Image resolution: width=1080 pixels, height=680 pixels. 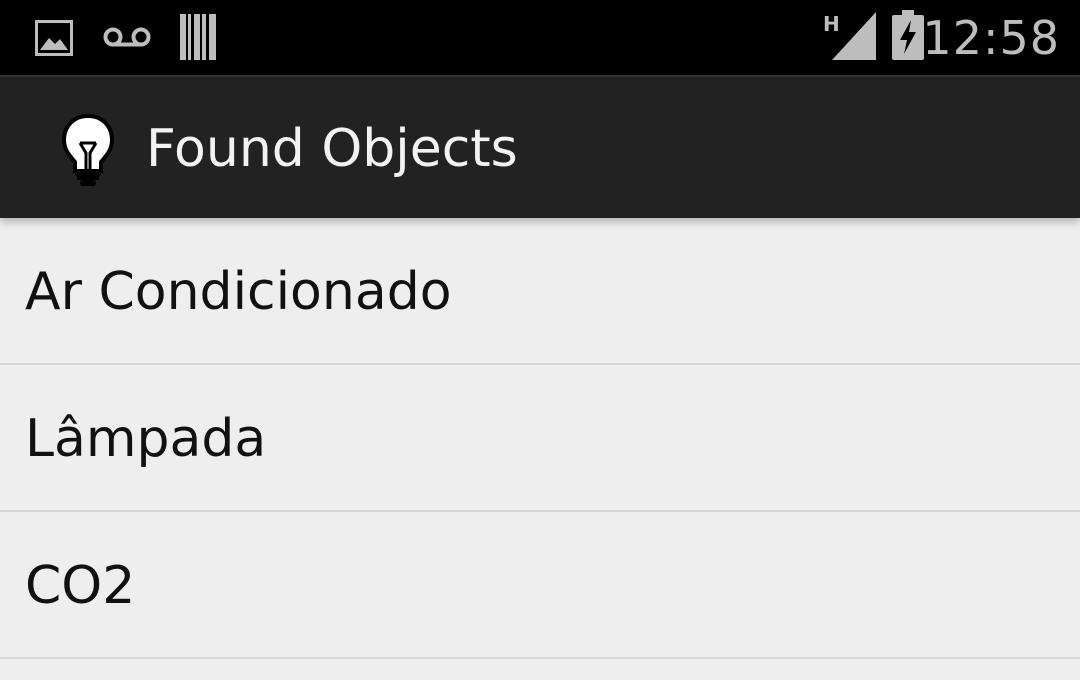 I want to click on battery-charging-icon, so click(x=908, y=35).